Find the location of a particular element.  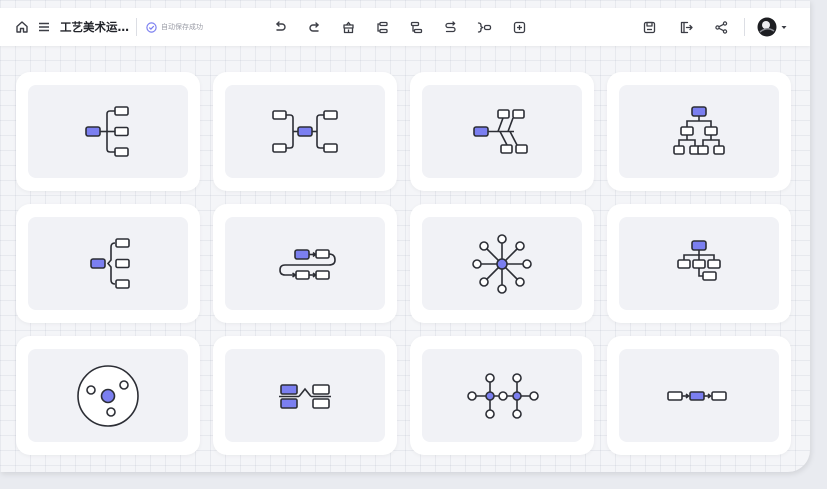

layout-card-fishbone is located at coordinates (502, 131).